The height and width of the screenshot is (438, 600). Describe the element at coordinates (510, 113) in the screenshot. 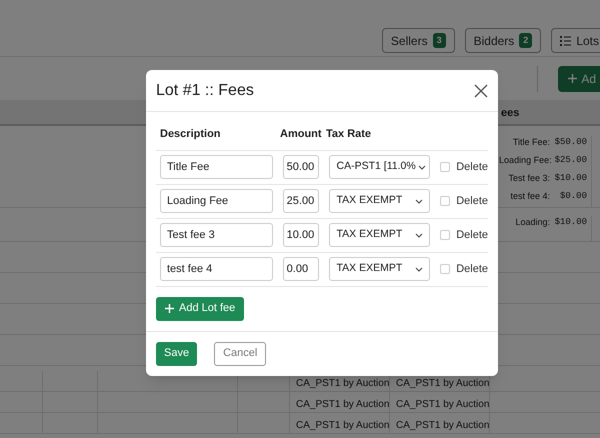

I see `column-header: ees` at that location.